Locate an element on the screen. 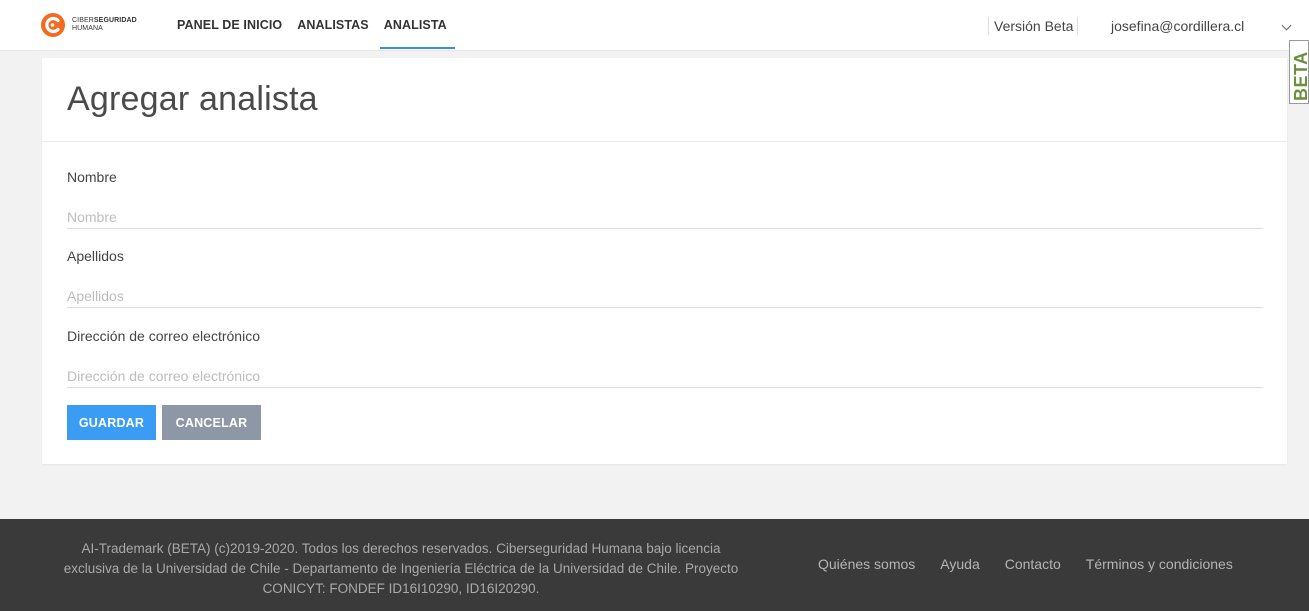 Image resolution: width=1309 pixels, height=611 pixels. footer-link-quienes-somos: Quiénes somos is located at coordinates (866, 564).